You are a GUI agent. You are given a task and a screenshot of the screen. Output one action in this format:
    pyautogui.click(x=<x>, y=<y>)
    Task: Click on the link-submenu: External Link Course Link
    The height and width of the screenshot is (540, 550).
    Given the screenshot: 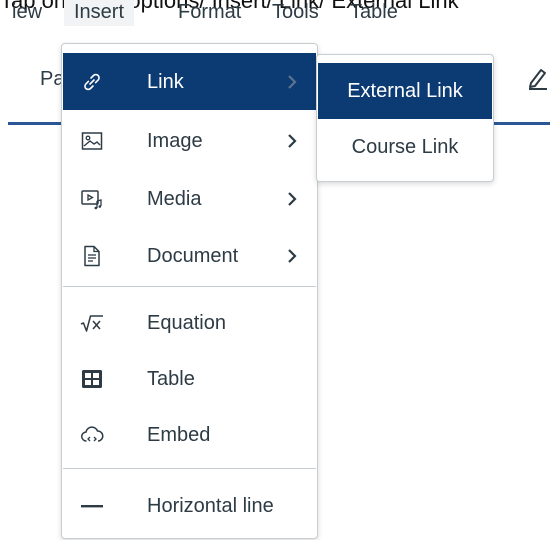 What is the action you would take?
    pyautogui.click(x=405, y=118)
    